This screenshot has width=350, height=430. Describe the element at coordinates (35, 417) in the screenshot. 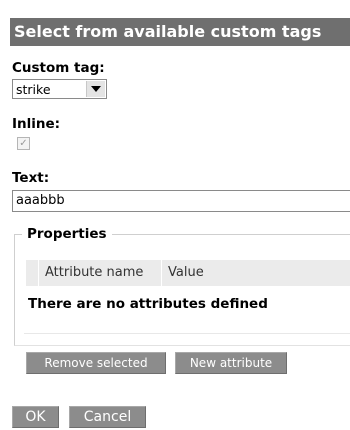

I see `ok-button: OK` at that location.